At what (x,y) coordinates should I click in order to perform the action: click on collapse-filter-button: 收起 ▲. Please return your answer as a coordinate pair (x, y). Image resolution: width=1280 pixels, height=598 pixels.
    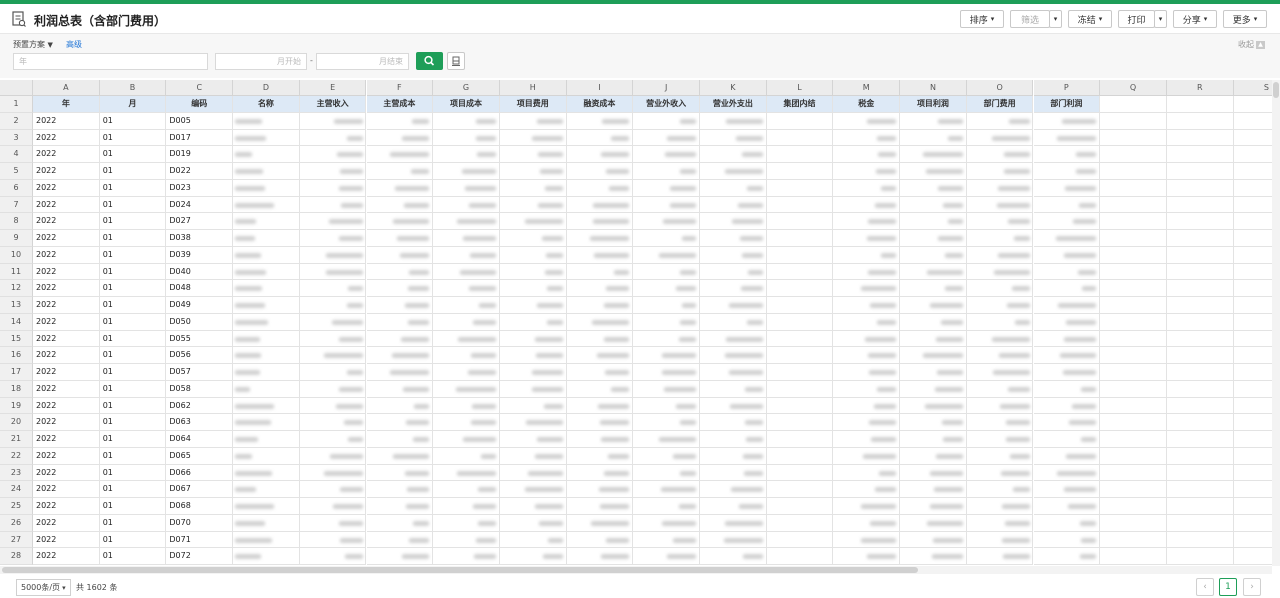
    Looking at the image, I should click on (1251, 44).